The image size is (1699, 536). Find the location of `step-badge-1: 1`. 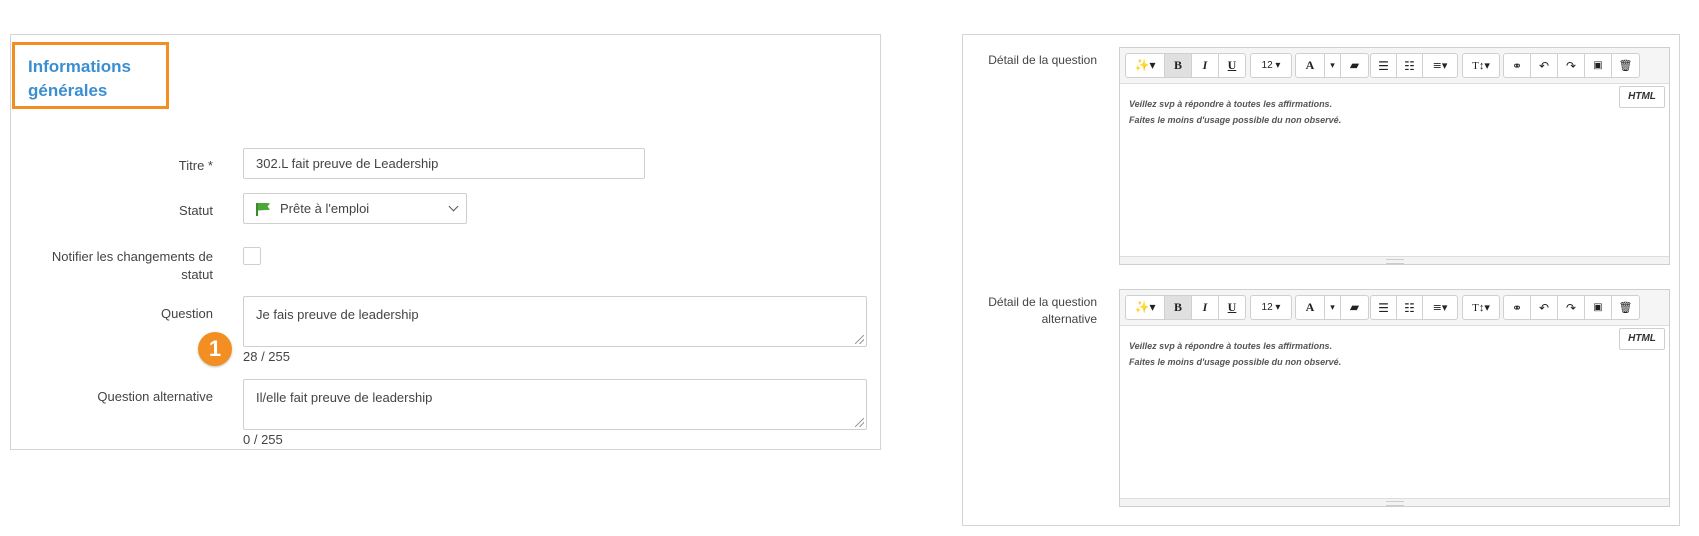

step-badge-1: 1 is located at coordinates (215, 349).